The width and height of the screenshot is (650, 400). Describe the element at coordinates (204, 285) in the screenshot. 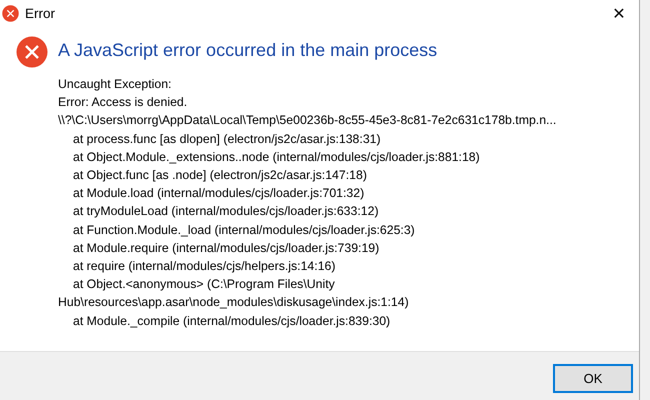

I see `stack-frame-line: at Object.<anonymous> (C:\Program Files\Unity` at that location.